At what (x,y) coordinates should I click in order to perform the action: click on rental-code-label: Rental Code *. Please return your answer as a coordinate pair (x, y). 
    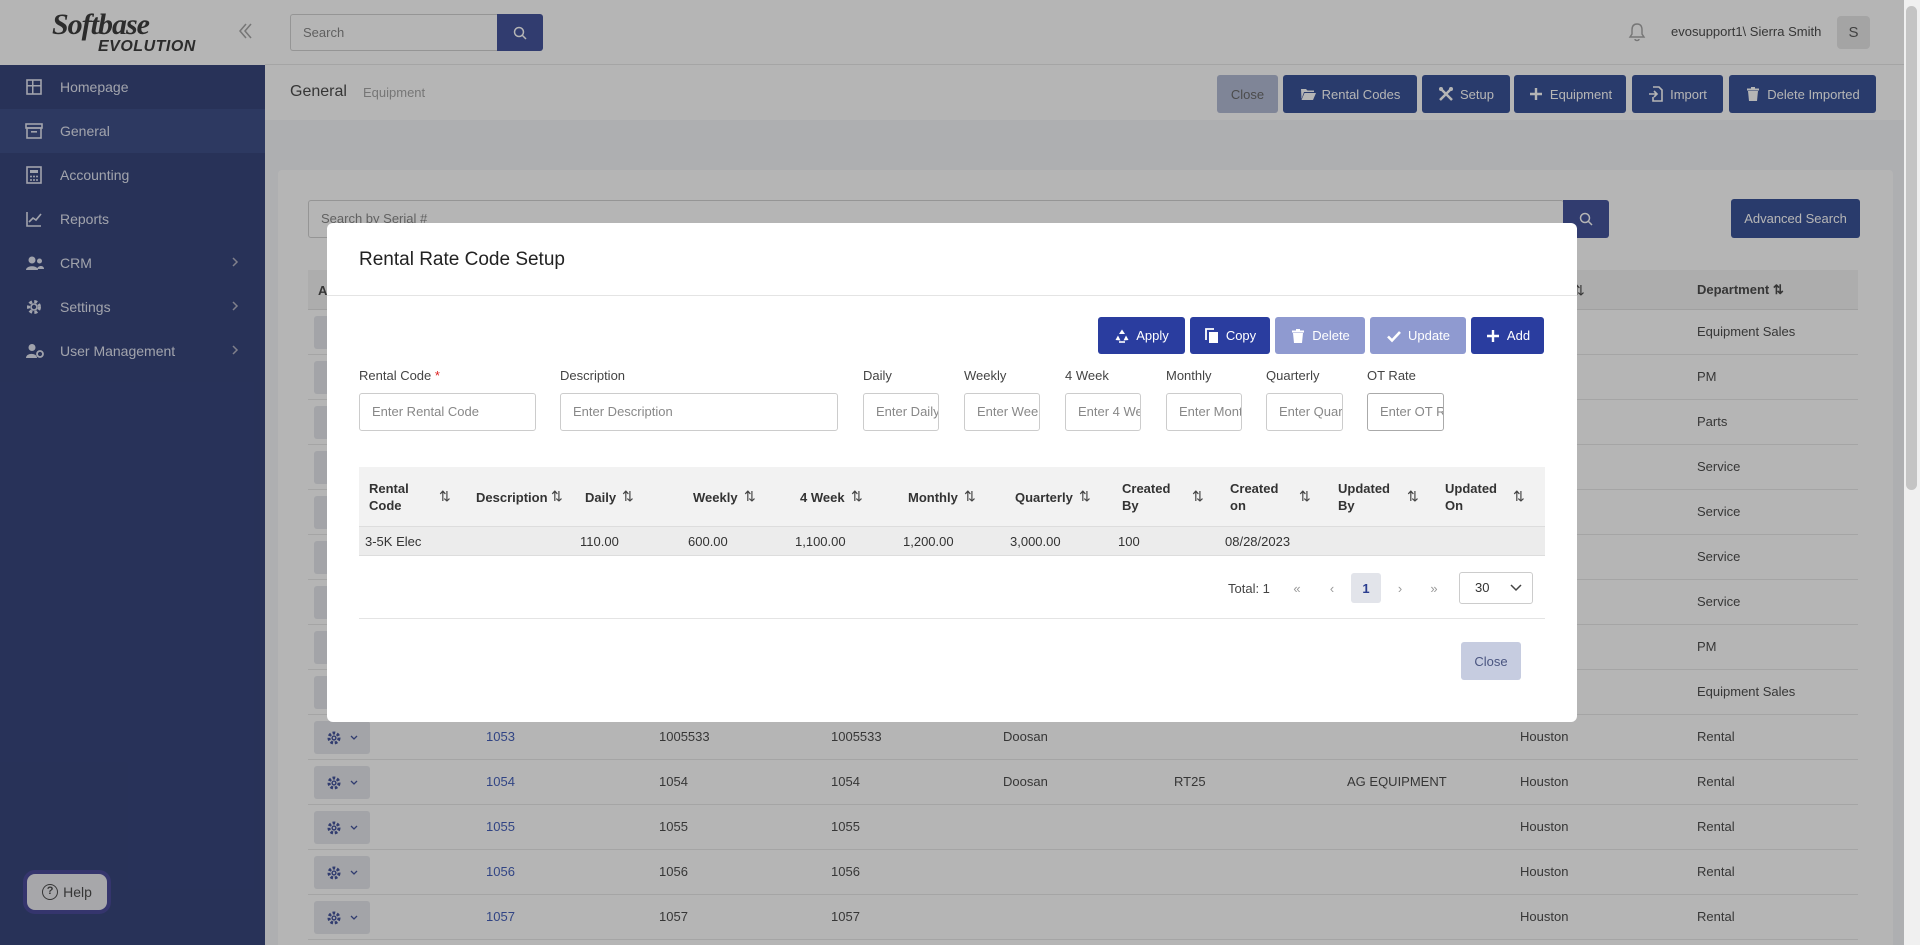
    Looking at the image, I should click on (399, 375).